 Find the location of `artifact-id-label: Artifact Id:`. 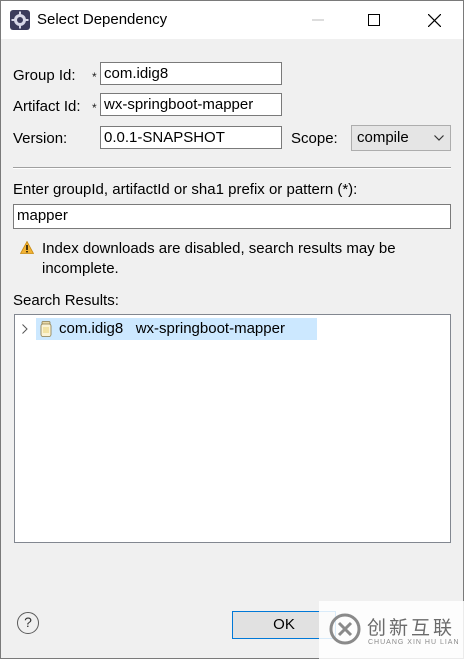

artifact-id-label: Artifact Id: is located at coordinates (47, 106).